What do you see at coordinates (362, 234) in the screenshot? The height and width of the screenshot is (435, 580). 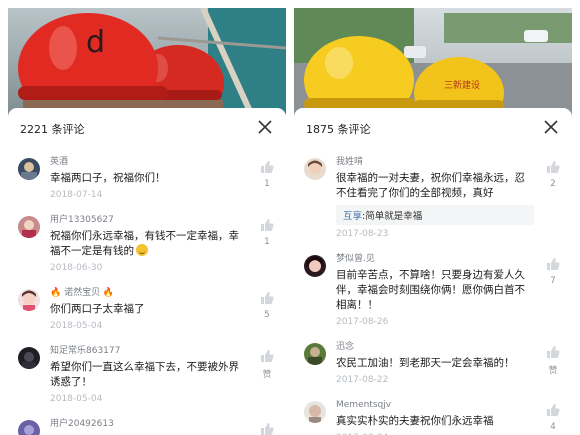 I see `comment-date: 2017-08-23` at bounding box center [362, 234].